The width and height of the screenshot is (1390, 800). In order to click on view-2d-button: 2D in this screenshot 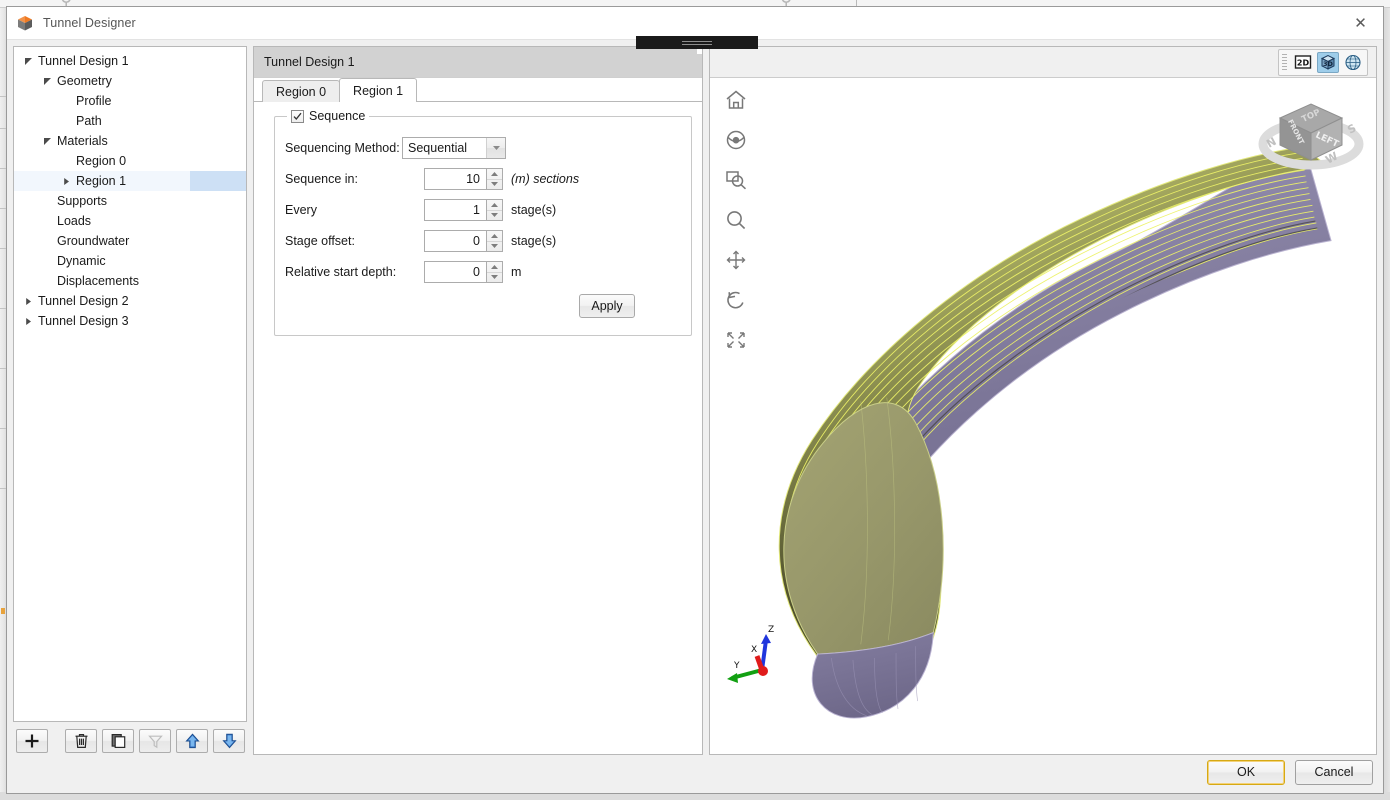, I will do `click(1303, 62)`.